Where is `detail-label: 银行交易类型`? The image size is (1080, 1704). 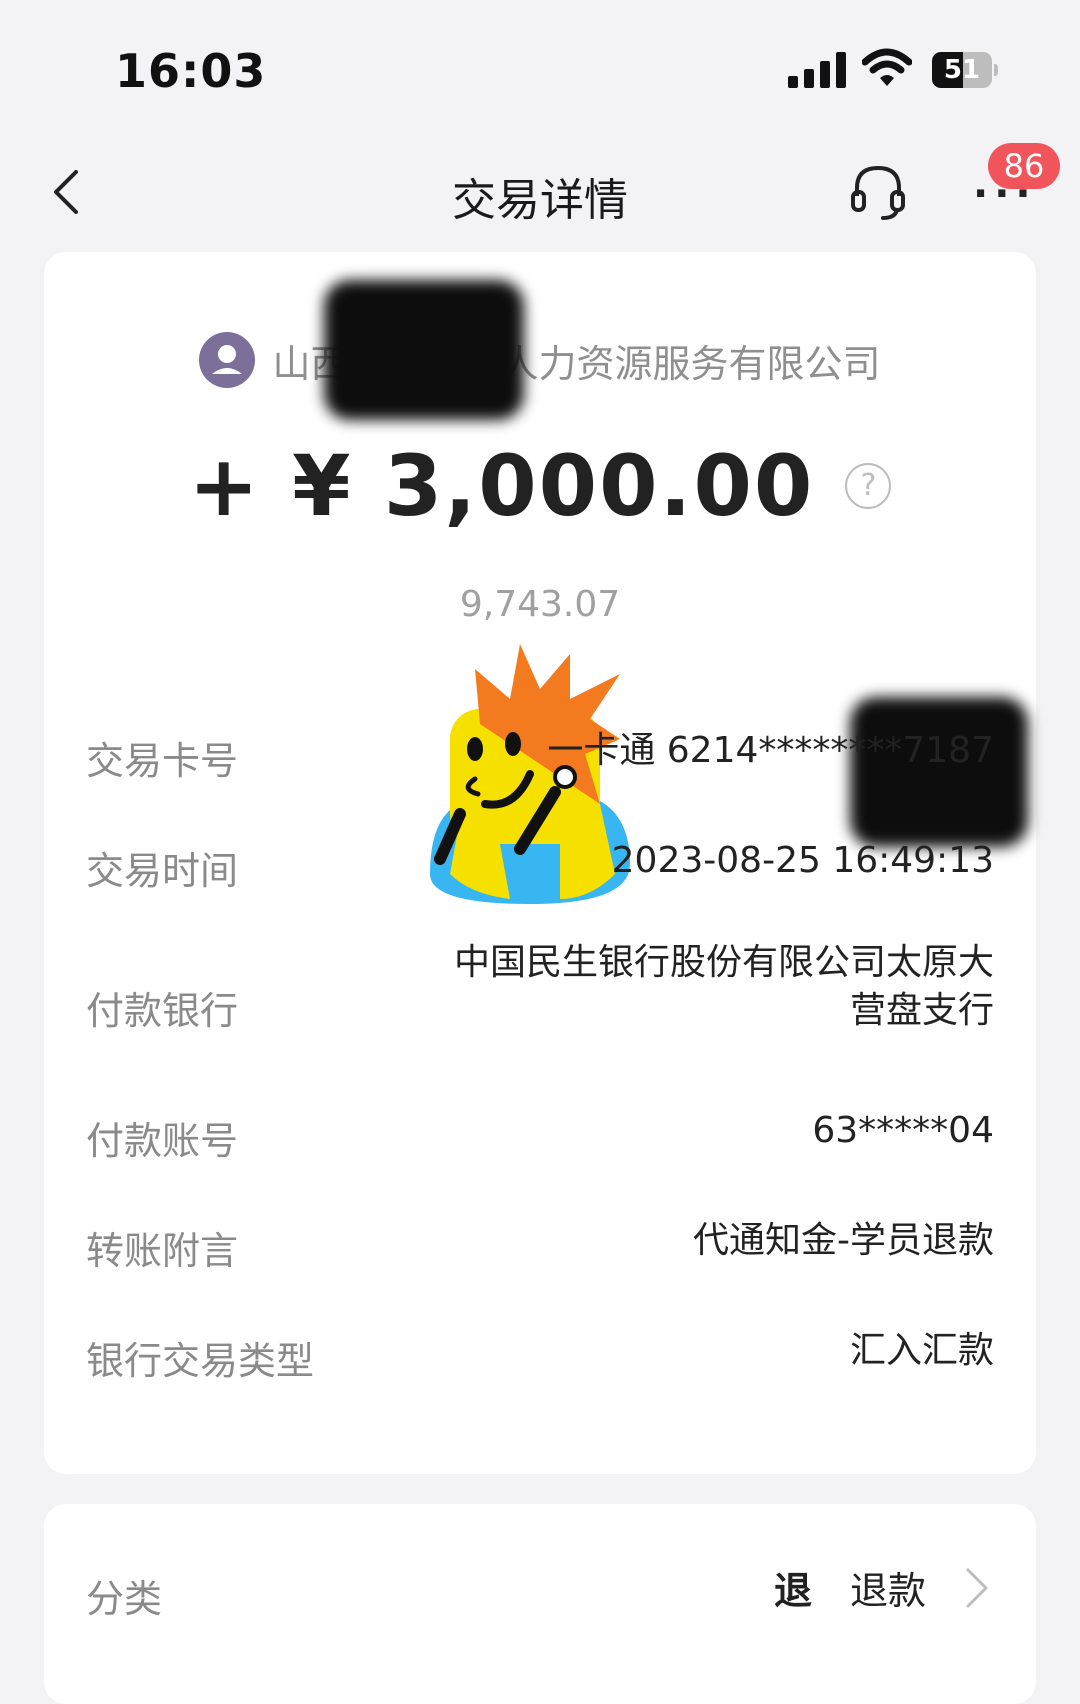
detail-label: 银行交易类型 is located at coordinates (200, 1361).